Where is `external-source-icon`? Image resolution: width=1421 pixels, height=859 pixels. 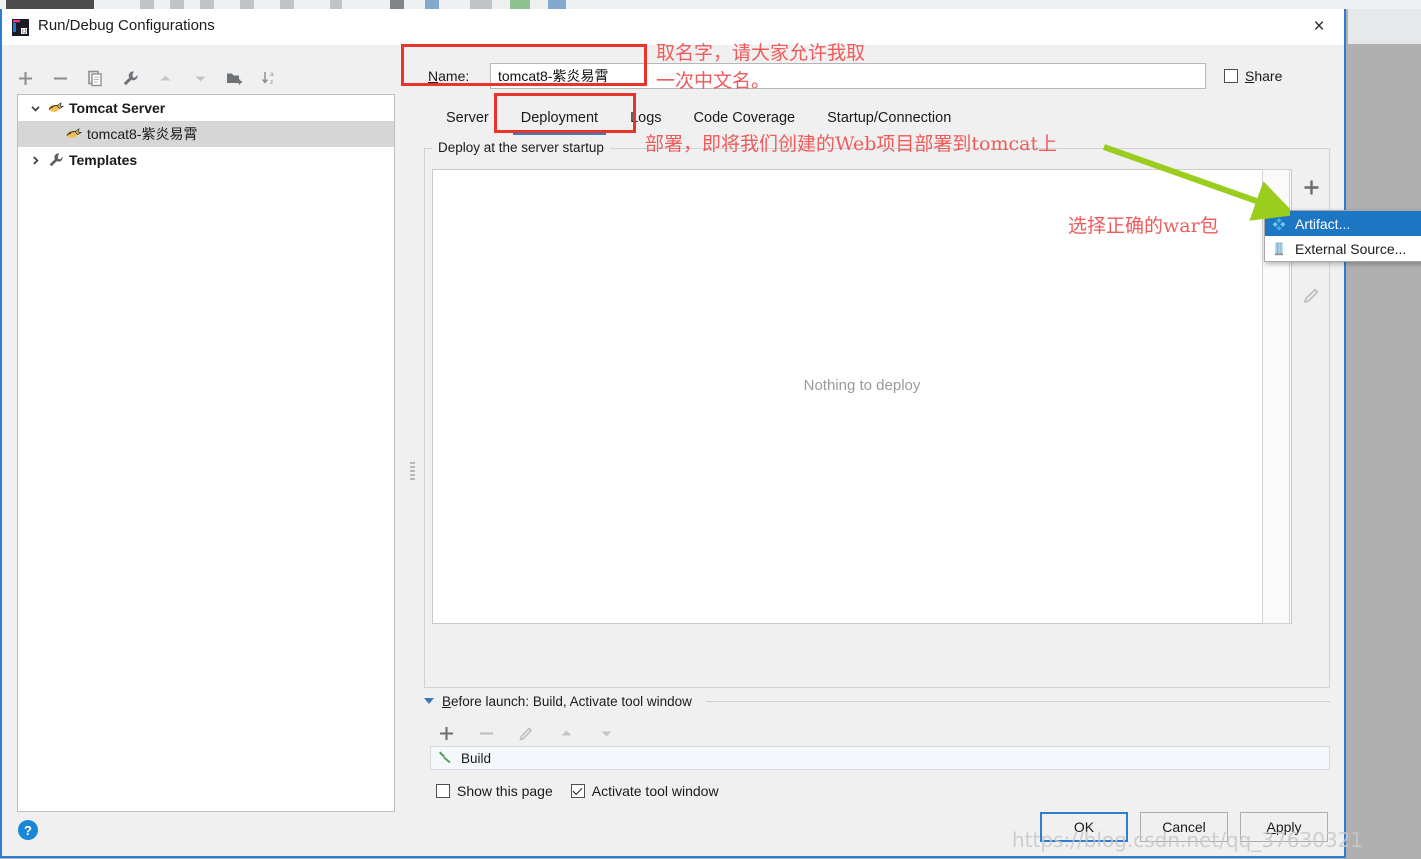 external-source-icon is located at coordinates (1279, 249).